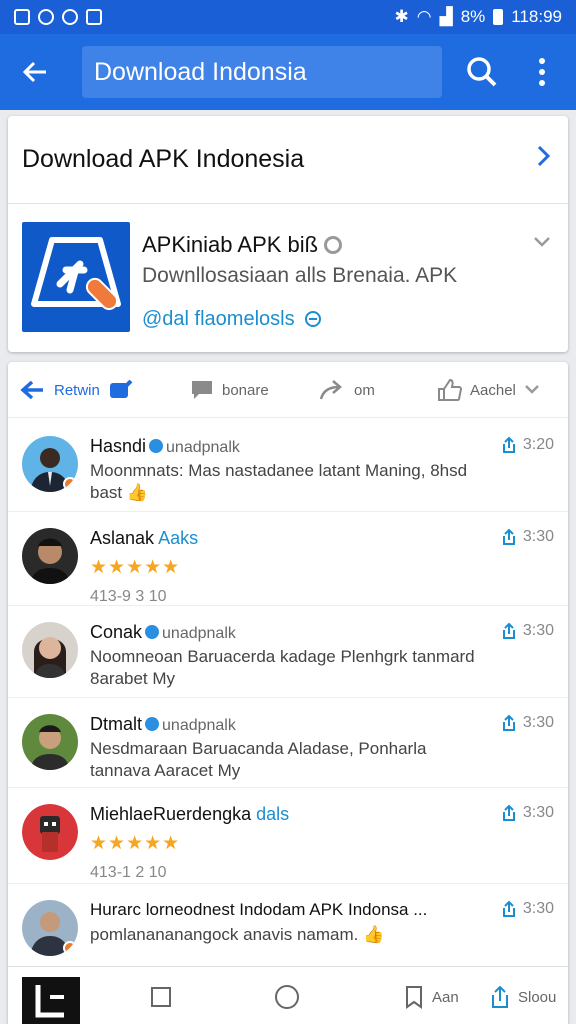 The height and width of the screenshot is (1024, 576). I want to click on share-label: bonare, so click(245, 390).